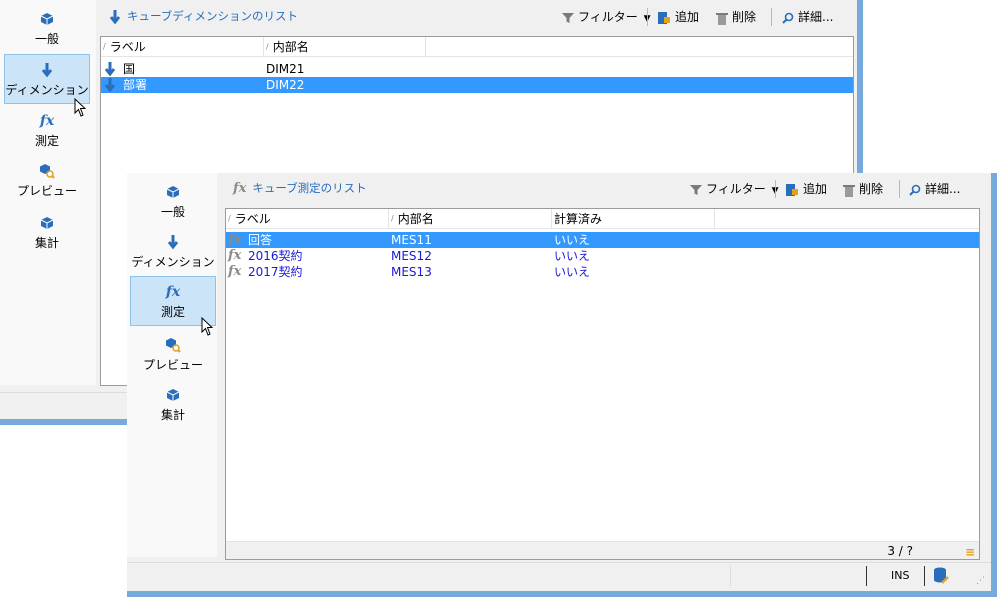  I want to click on row-name: DIM21, so click(285, 69).